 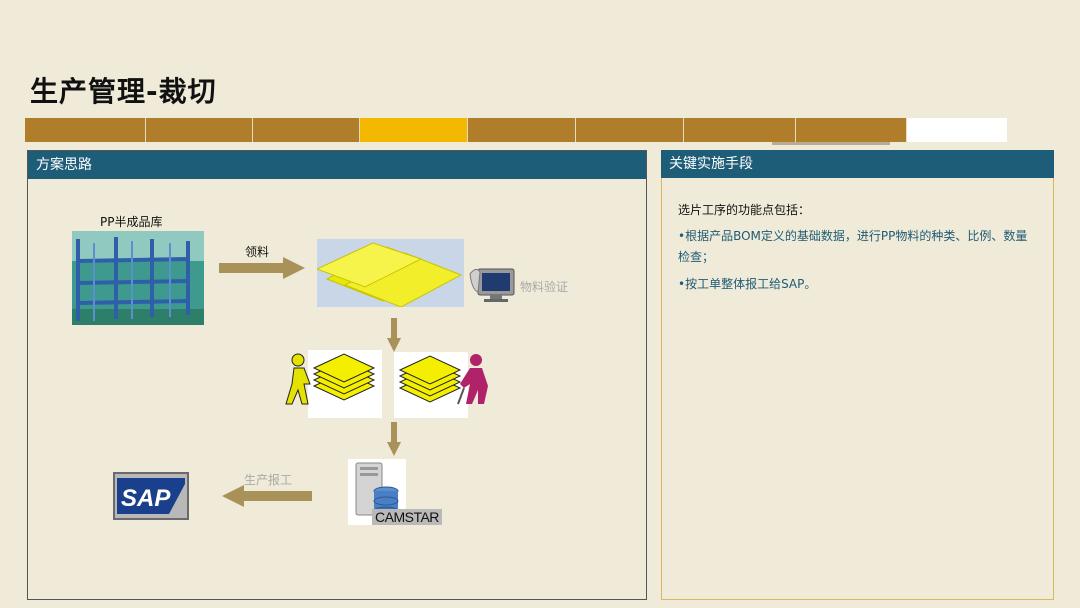 What do you see at coordinates (146, 498) in the screenshot?
I see `sap-logo-text: SAP` at bounding box center [146, 498].